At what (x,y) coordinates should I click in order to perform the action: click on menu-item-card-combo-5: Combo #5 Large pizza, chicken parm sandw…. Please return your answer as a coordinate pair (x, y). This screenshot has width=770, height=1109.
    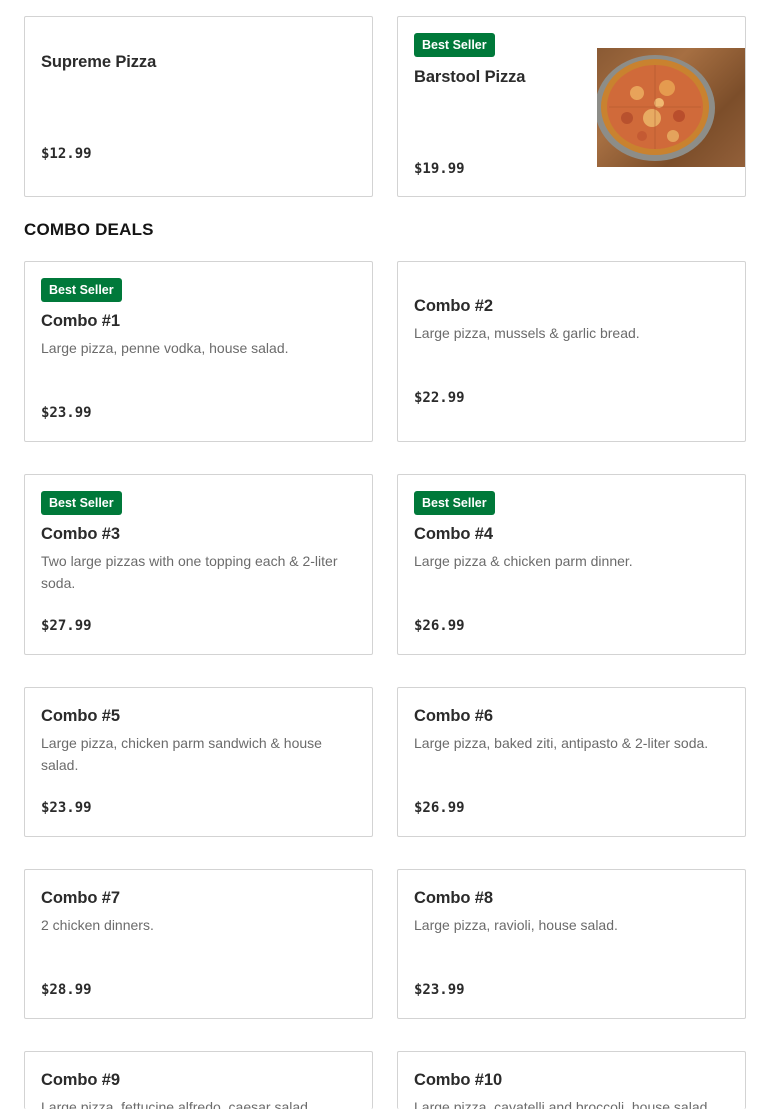
    Looking at the image, I should click on (198, 762).